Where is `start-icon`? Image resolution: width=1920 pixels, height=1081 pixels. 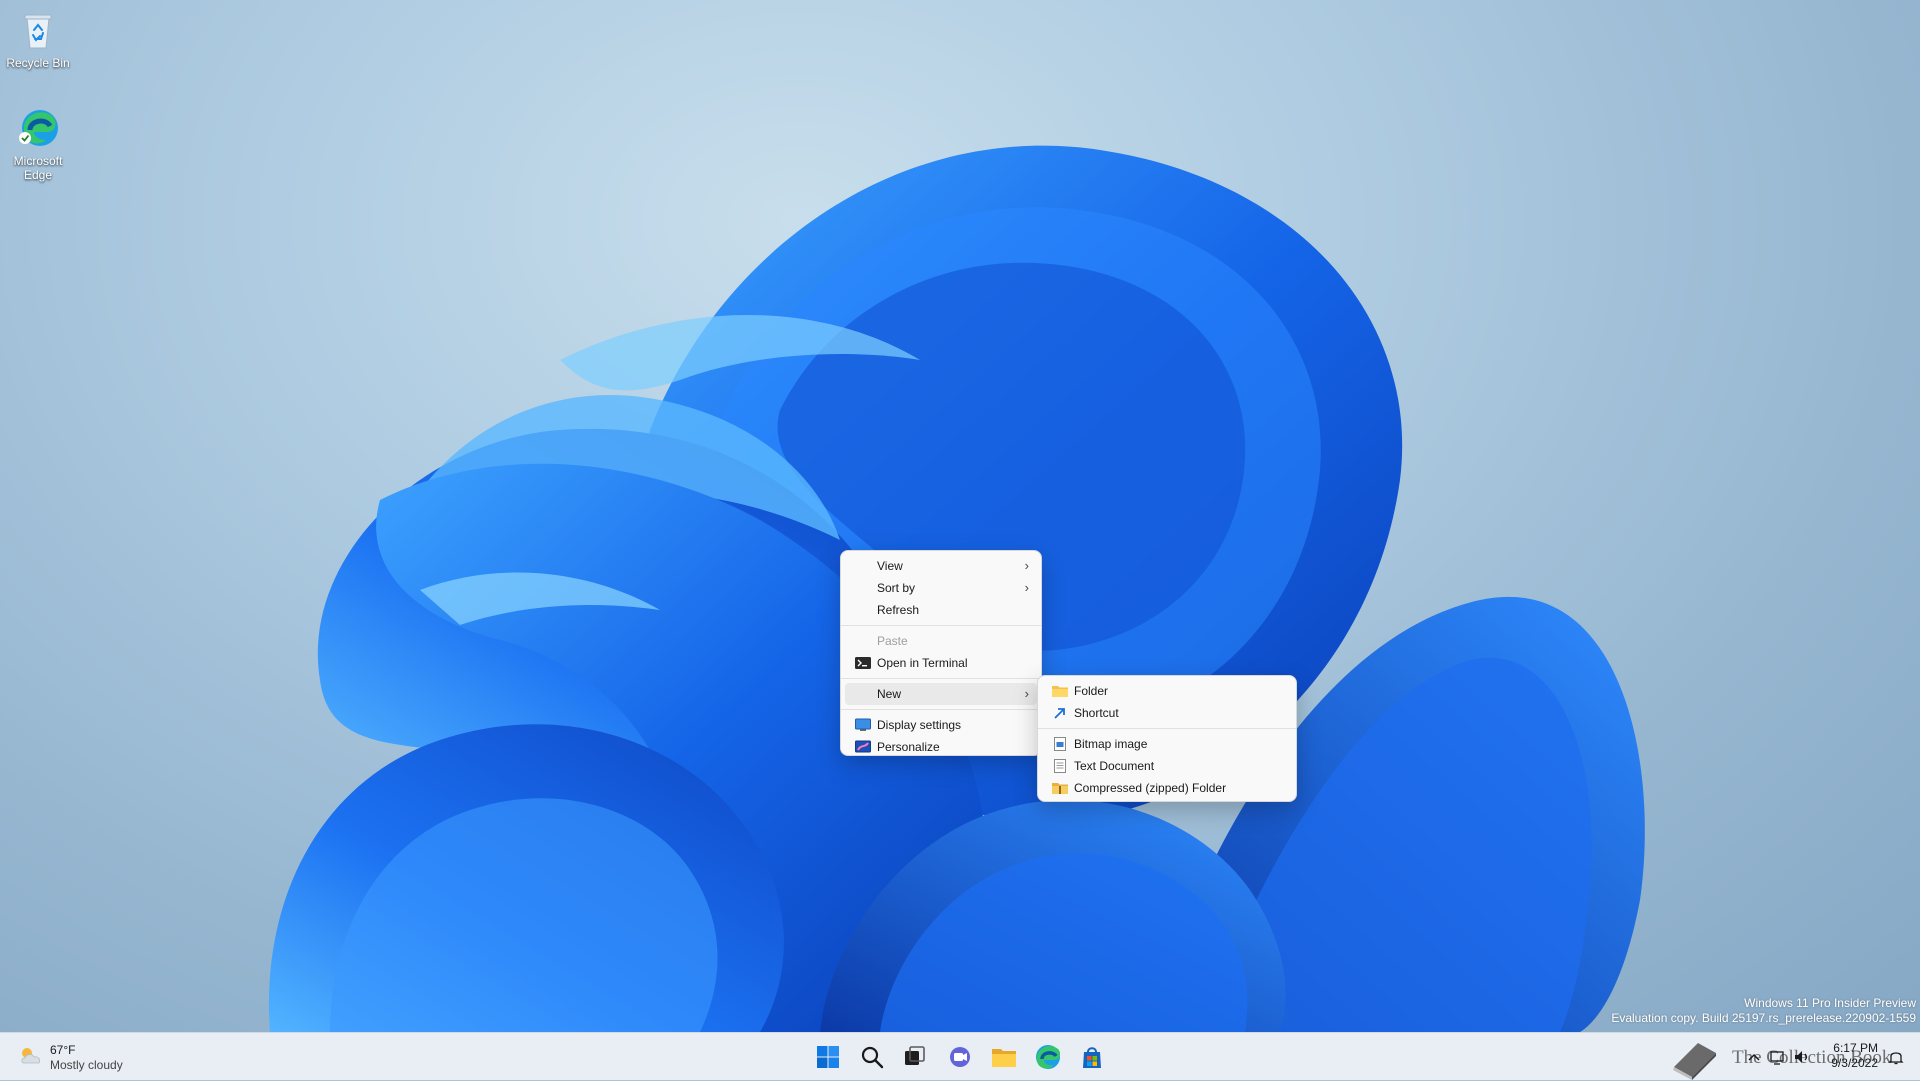 start-icon is located at coordinates (828, 1057).